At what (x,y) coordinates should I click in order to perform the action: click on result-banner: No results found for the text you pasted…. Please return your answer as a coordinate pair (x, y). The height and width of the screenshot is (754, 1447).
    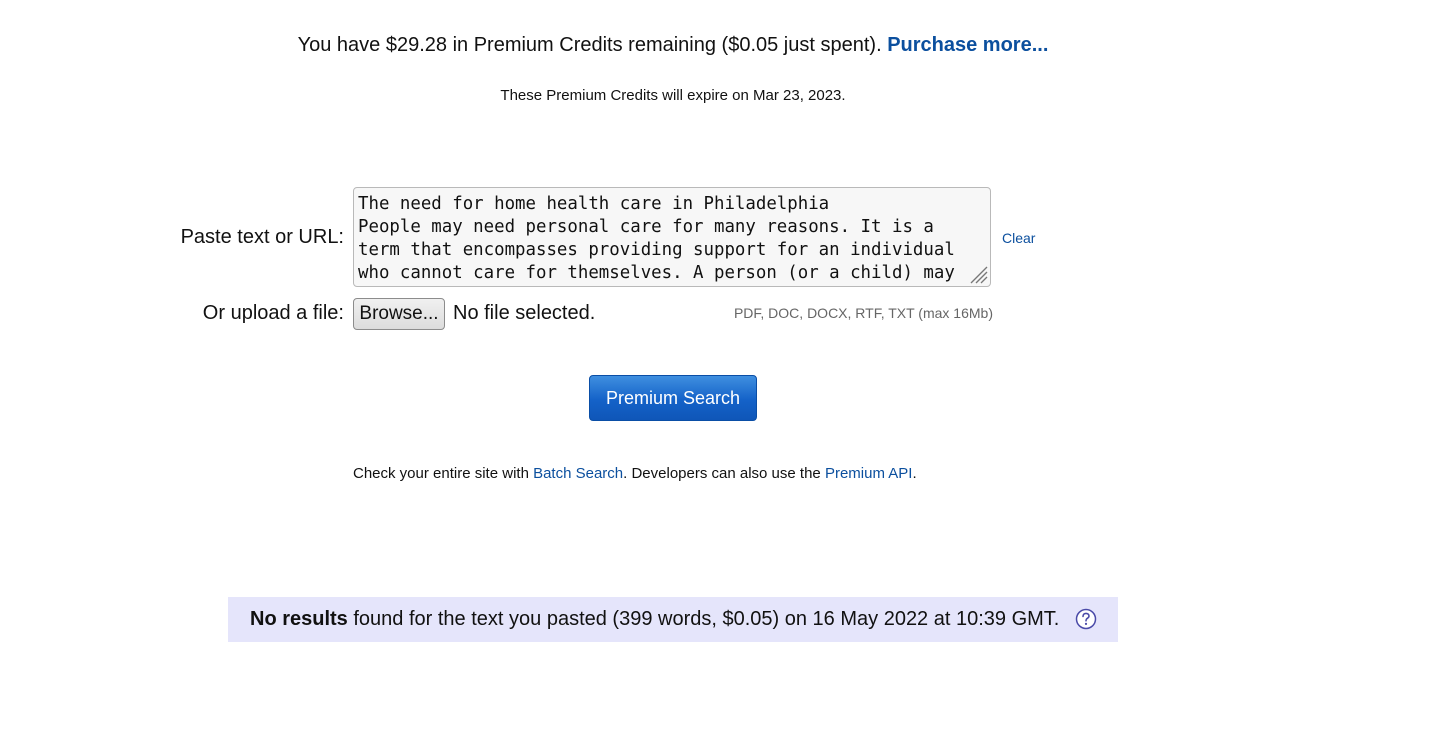
    Looking at the image, I should click on (673, 619).